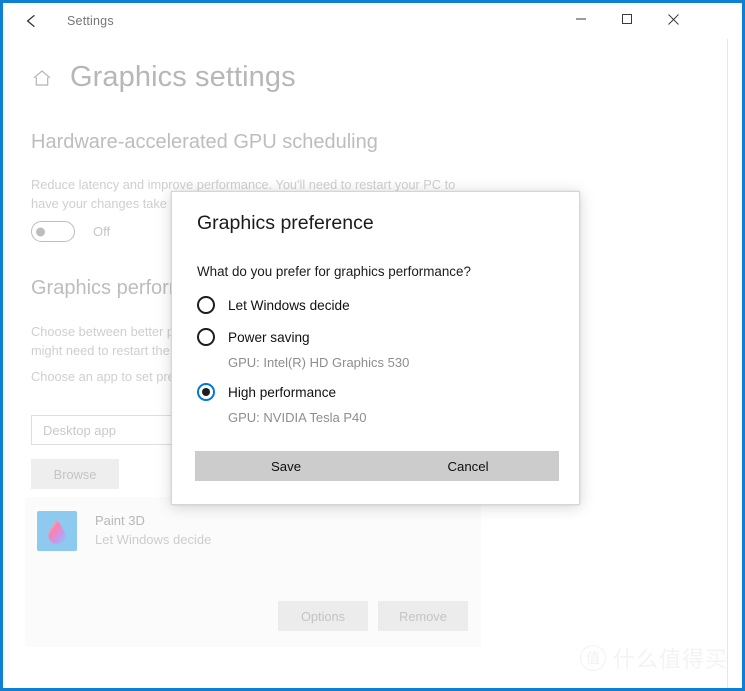 The image size is (745, 691). I want to click on home-icon, so click(42, 78).